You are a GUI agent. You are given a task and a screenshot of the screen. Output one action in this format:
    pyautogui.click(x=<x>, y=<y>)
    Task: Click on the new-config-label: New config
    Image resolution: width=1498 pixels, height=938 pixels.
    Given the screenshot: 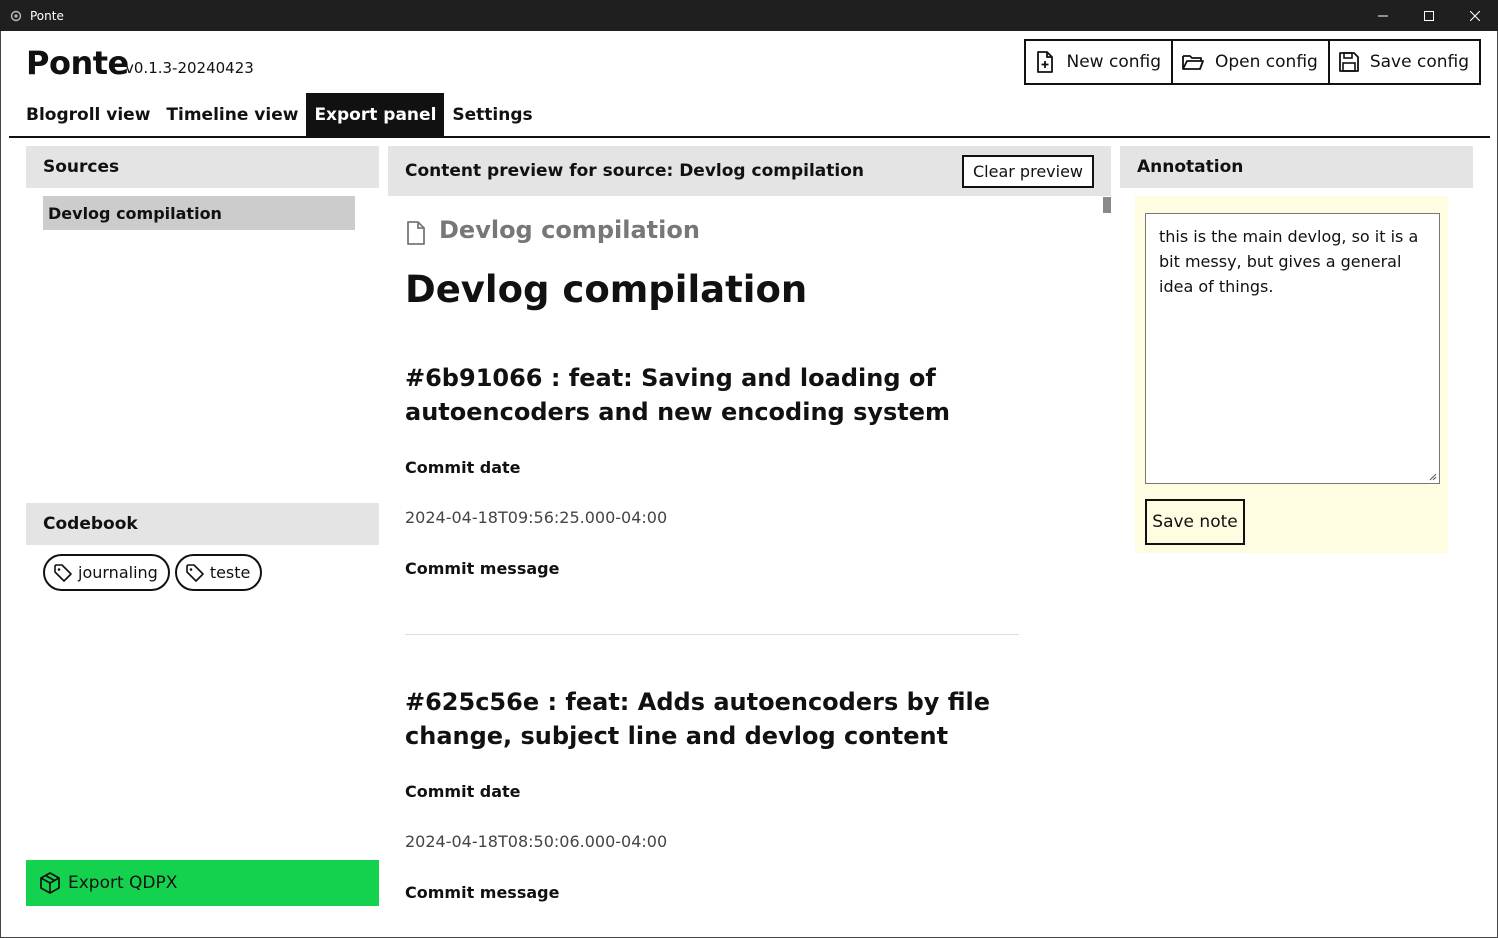 What is the action you would take?
    pyautogui.click(x=1113, y=62)
    